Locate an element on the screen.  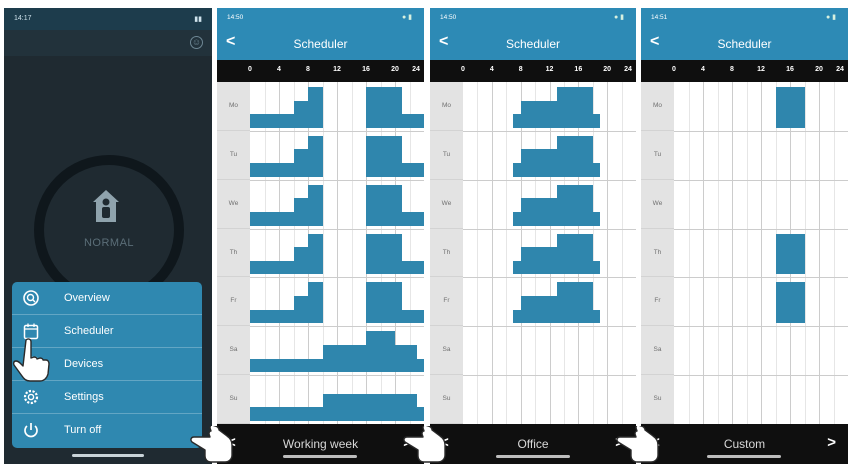
next-program-button: > is located at coordinates (831, 442).